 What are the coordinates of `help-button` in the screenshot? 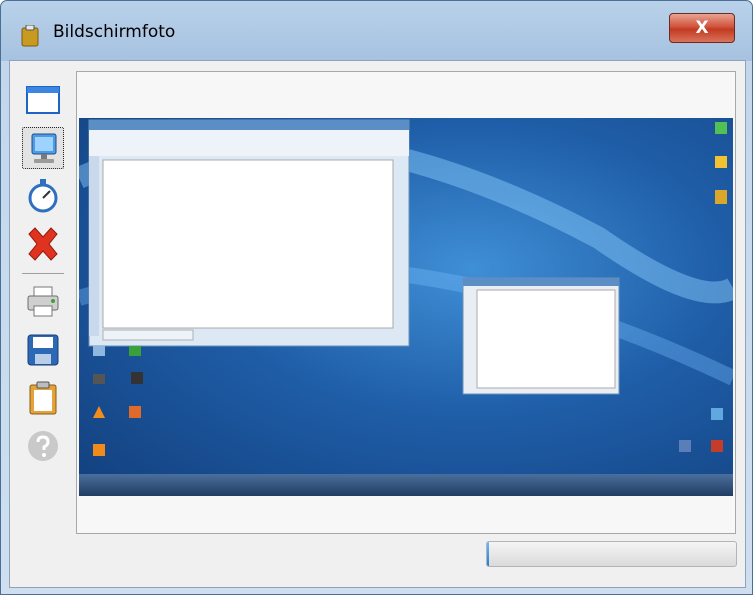 It's located at (43, 446).